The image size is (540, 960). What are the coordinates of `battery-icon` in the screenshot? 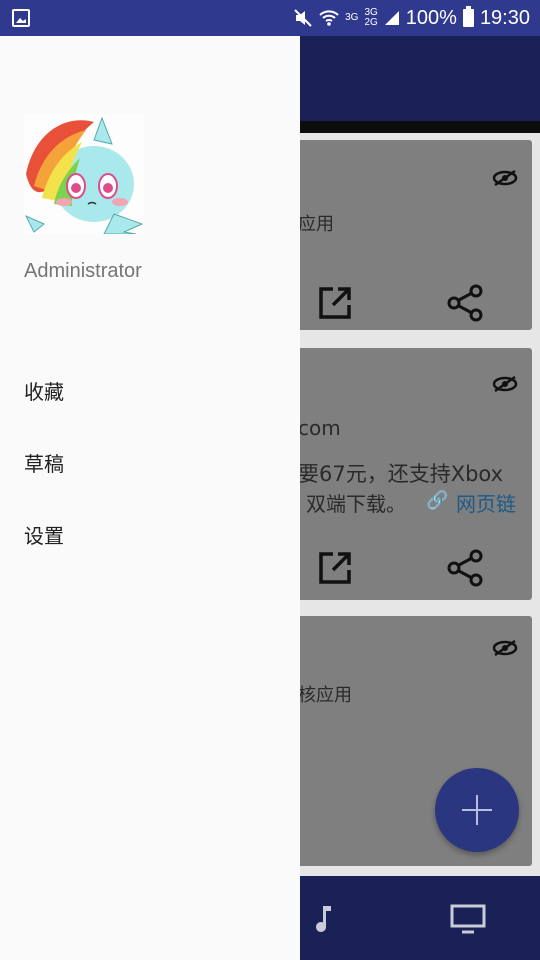 It's located at (468, 16).